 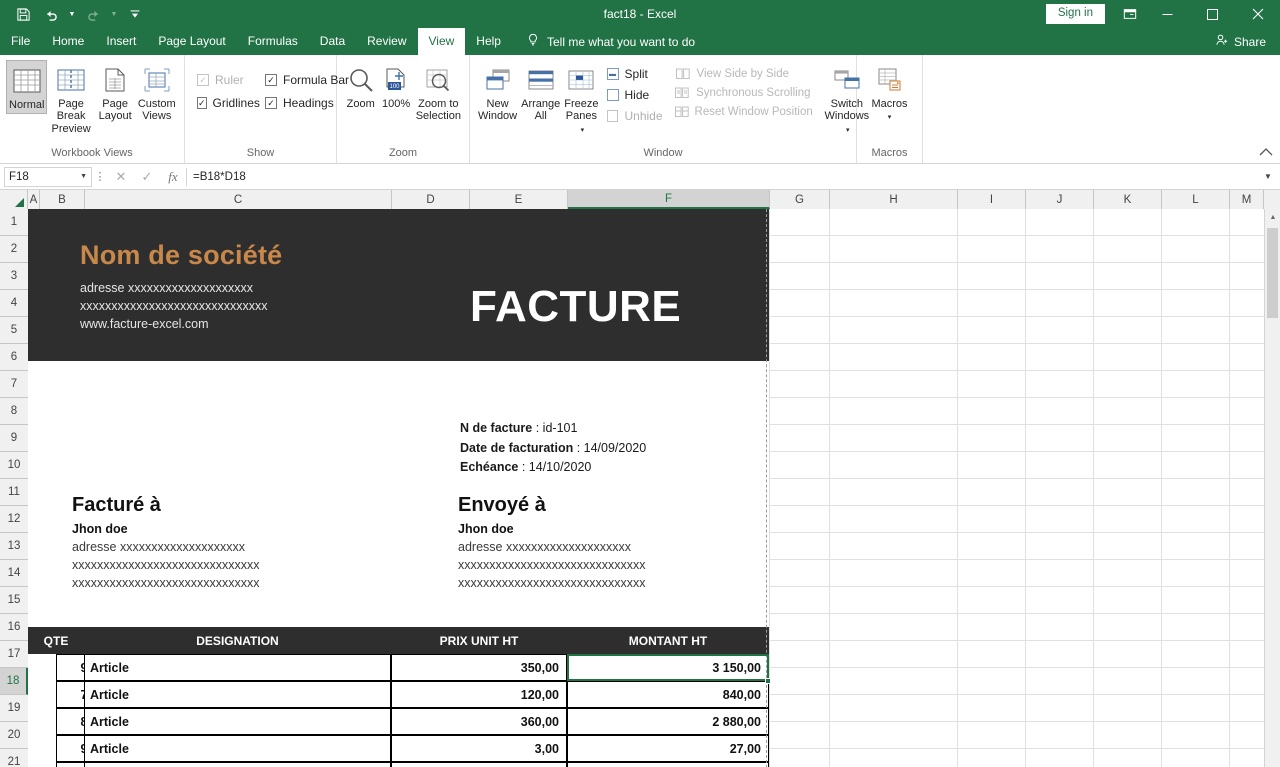 I want to click on tab-help: Help, so click(x=488, y=41).